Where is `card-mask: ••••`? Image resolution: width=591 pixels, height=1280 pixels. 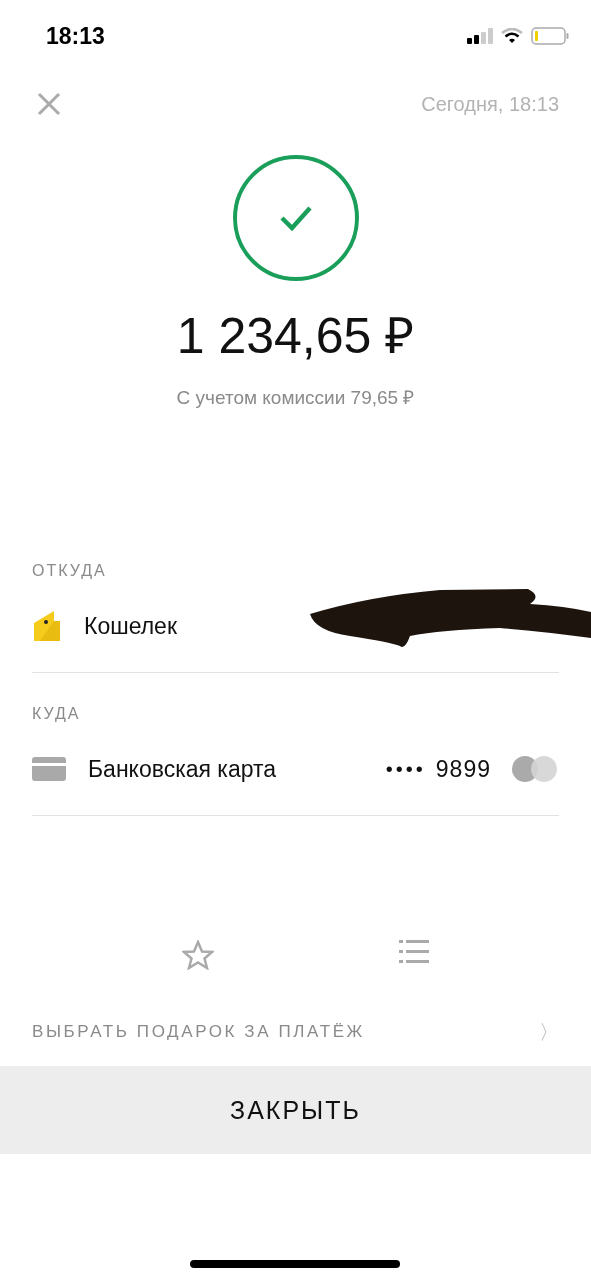
card-mask: •••• is located at coordinates (405, 769).